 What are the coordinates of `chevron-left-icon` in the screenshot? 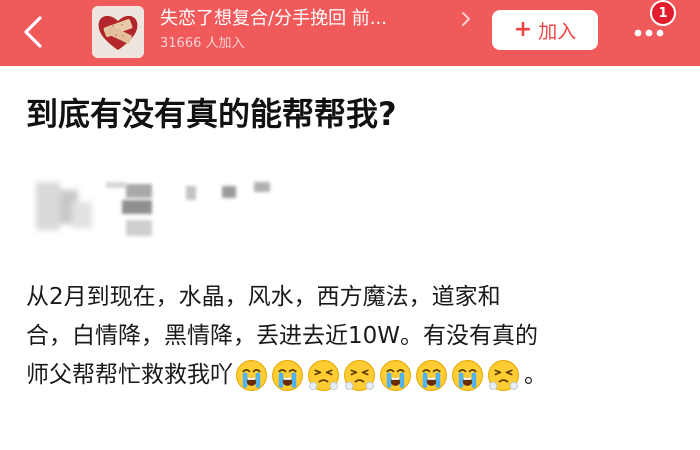 It's located at (33, 32).